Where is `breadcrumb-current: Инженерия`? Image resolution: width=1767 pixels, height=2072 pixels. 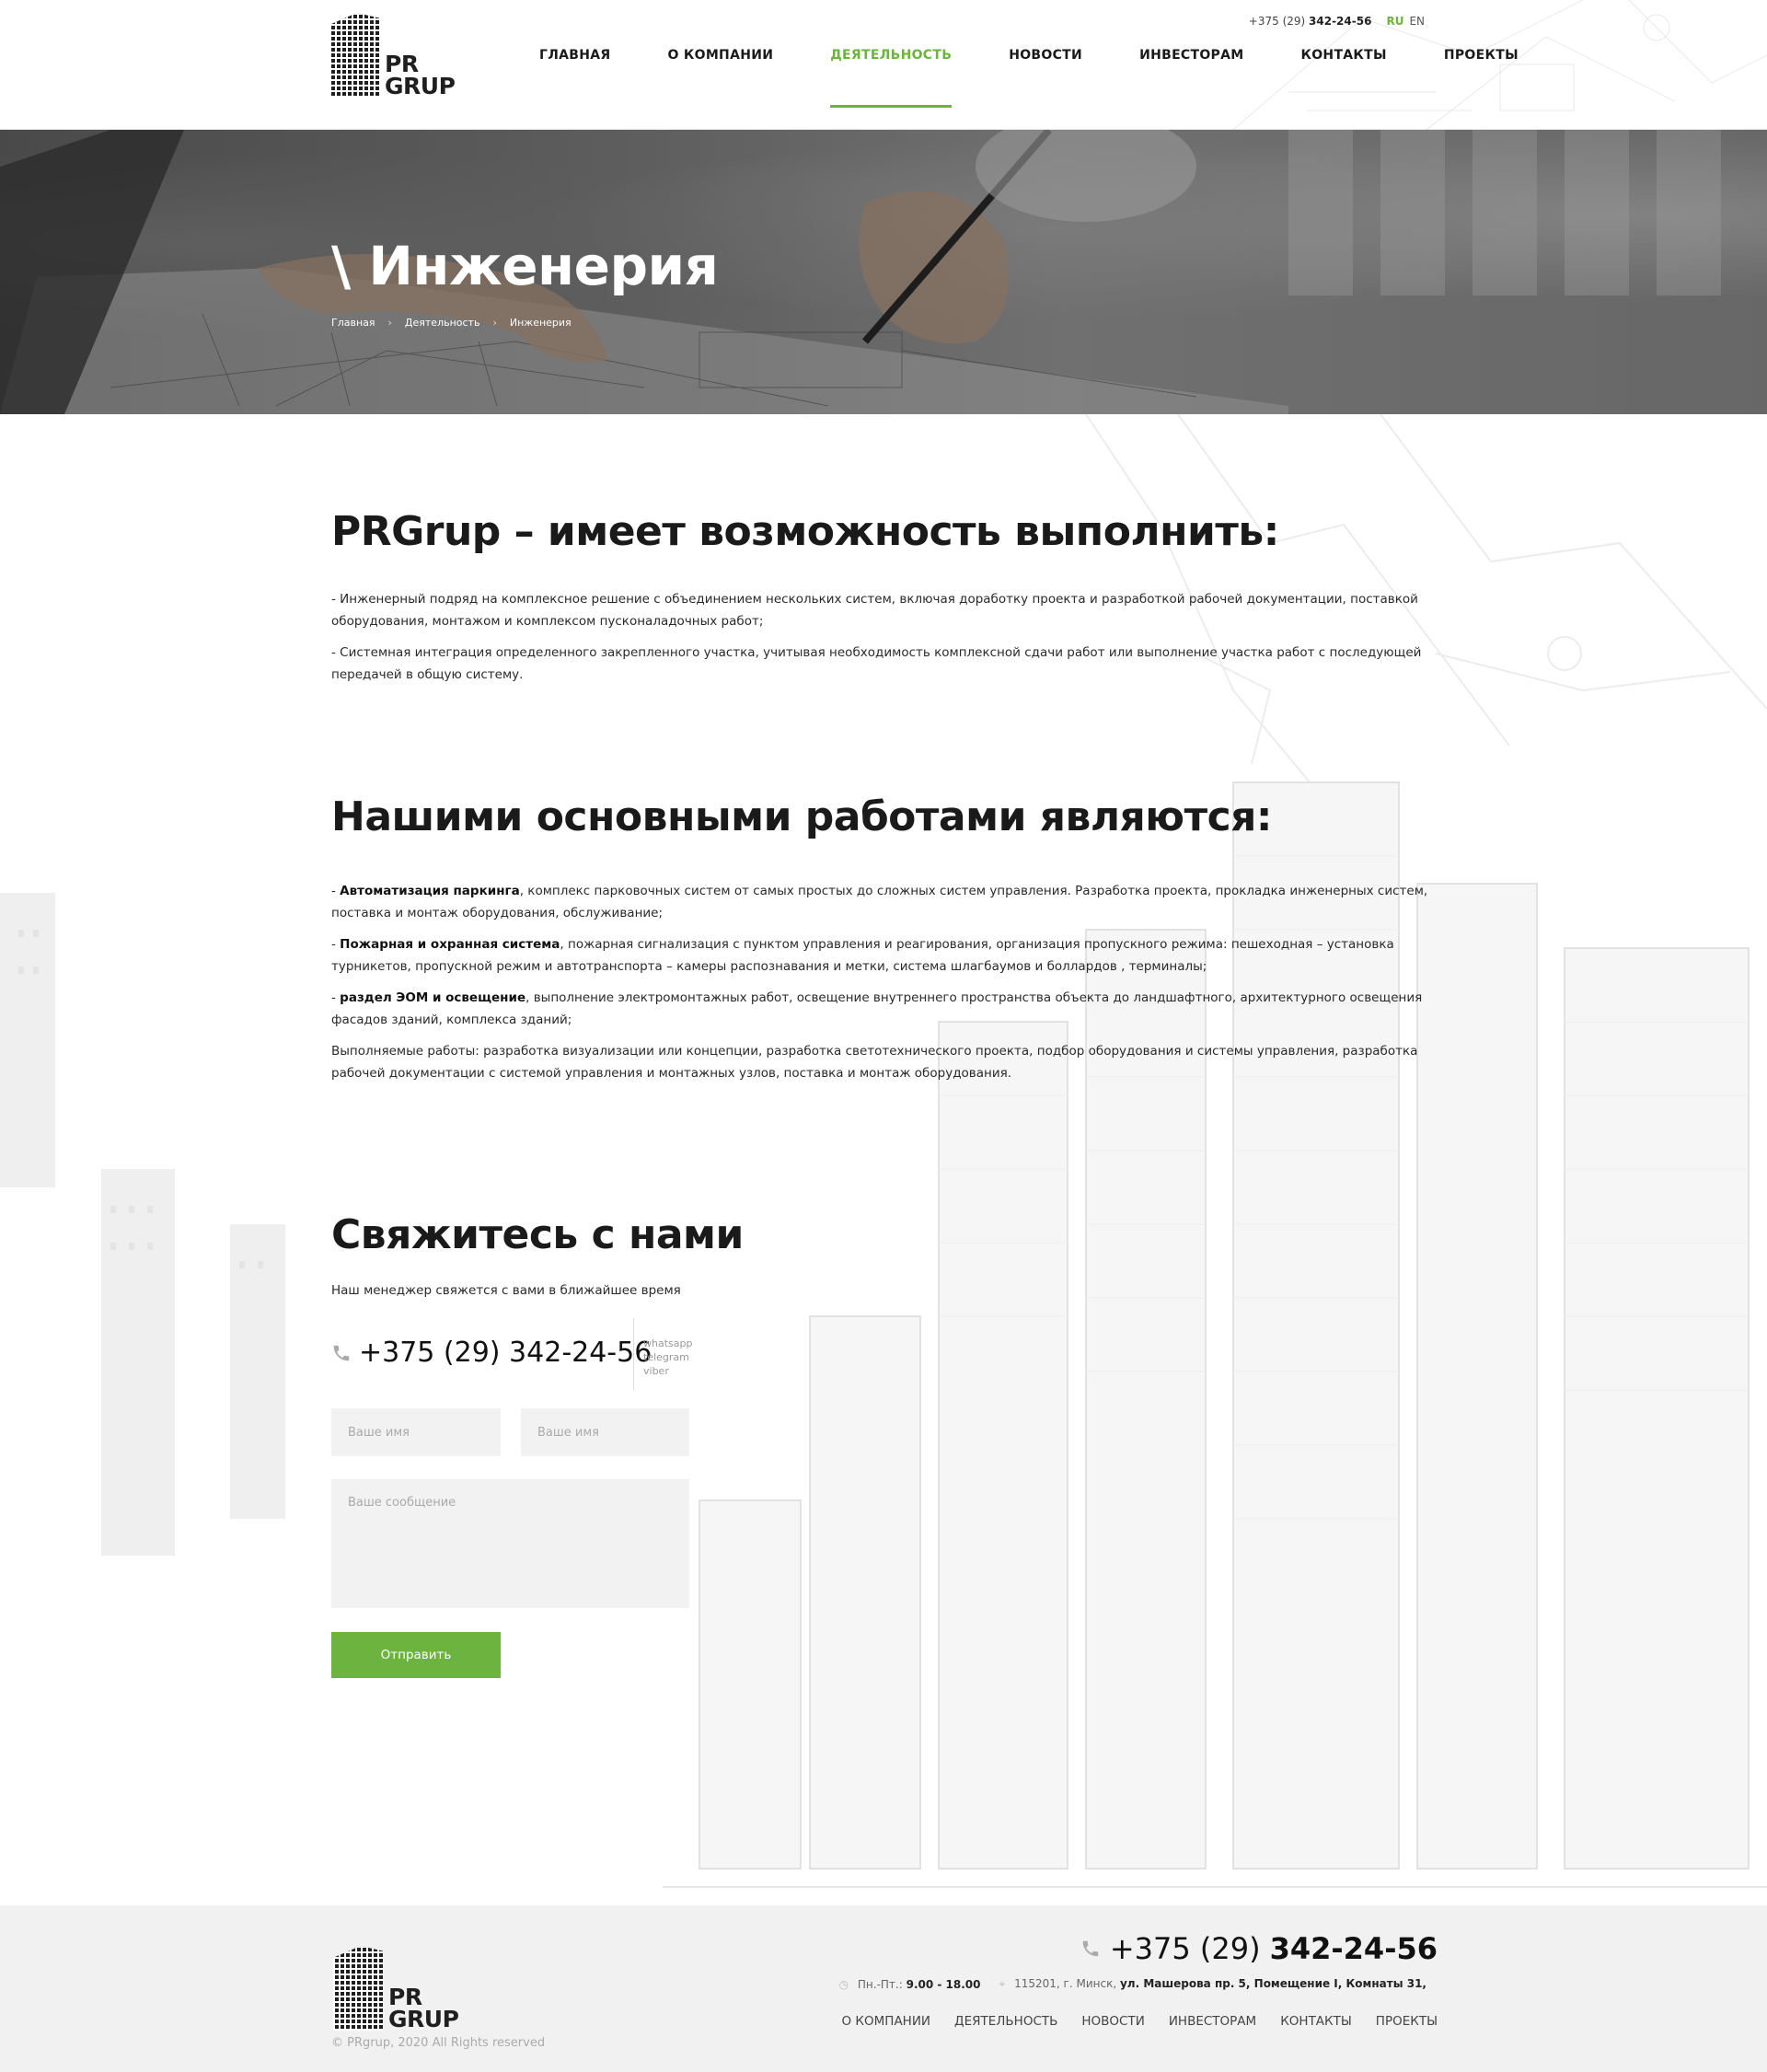
breadcrumb-current: Инженерия is located at coordinates (540, 323).